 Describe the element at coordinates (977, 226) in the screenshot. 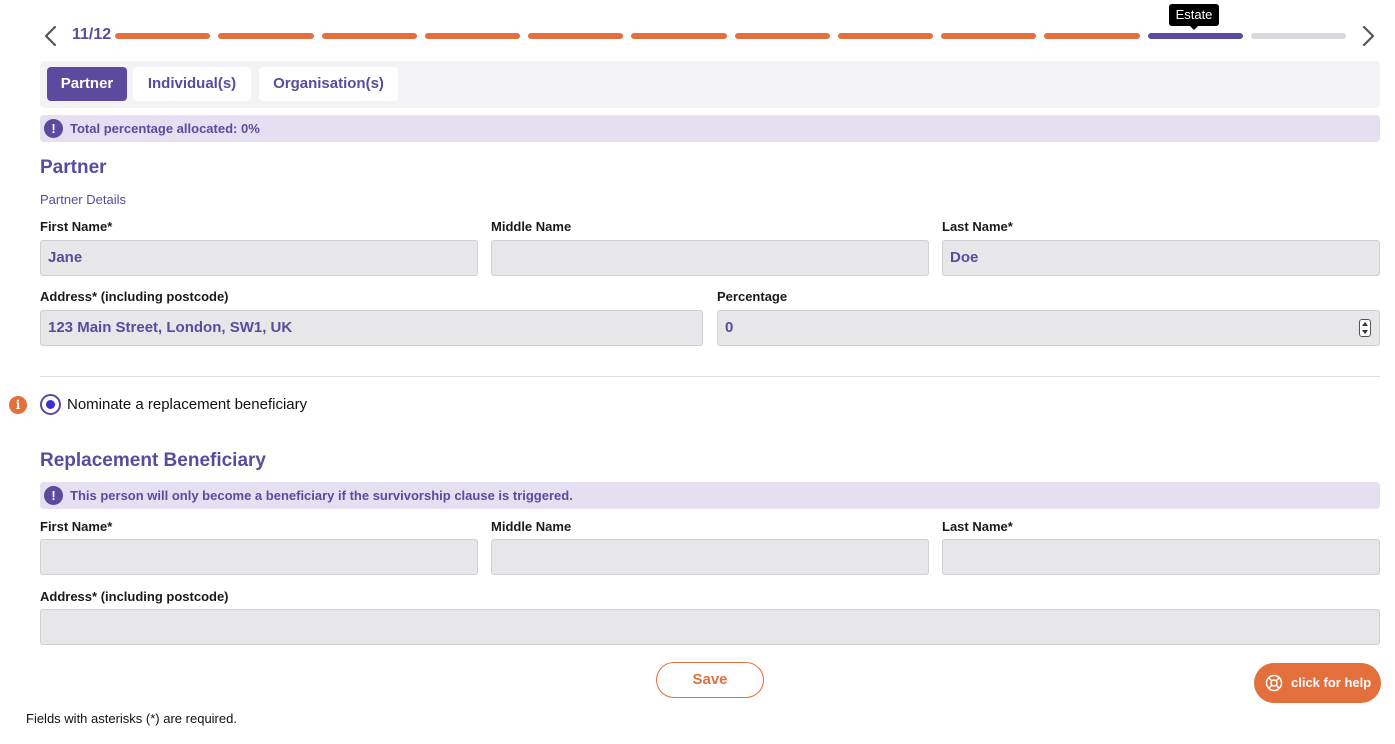

I see `partner-last-name-label: Last Name*` at that location.